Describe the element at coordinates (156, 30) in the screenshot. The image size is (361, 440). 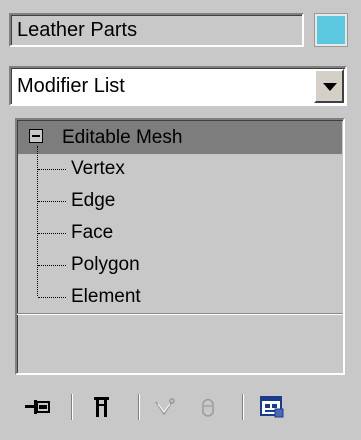
I see `object-name-field: Leather Parts` at that location.